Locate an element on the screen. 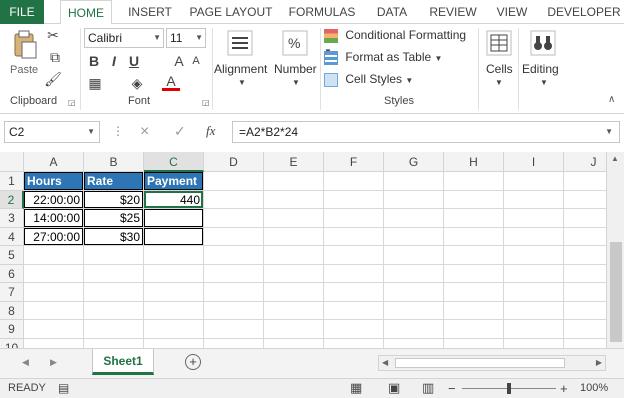  cell-d7 is located at coordinates (234, 292).